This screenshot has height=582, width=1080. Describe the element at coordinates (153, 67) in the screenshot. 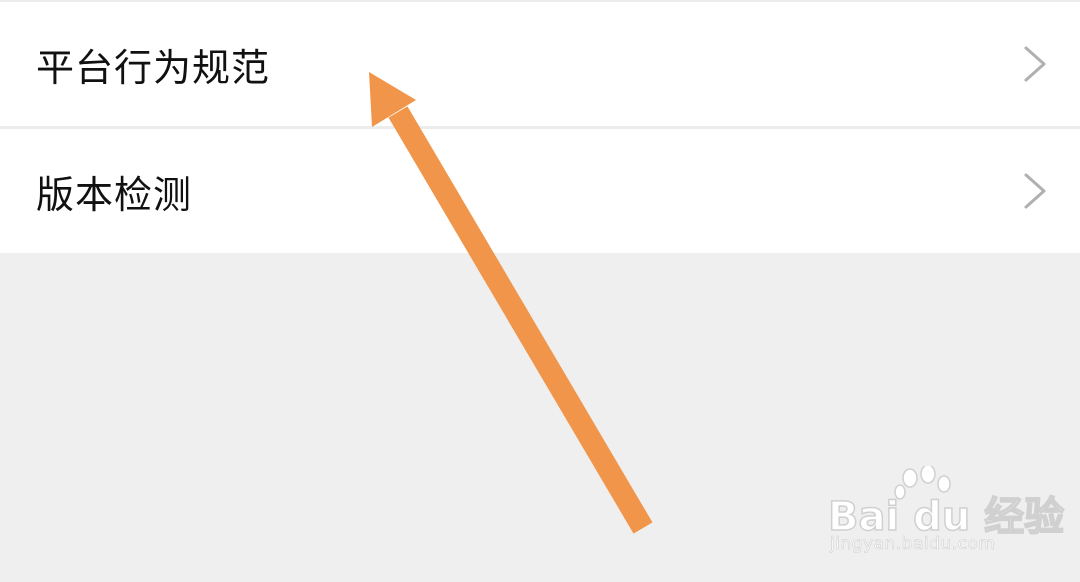

I see `settings-item-label: 平台行为规范` at that location.